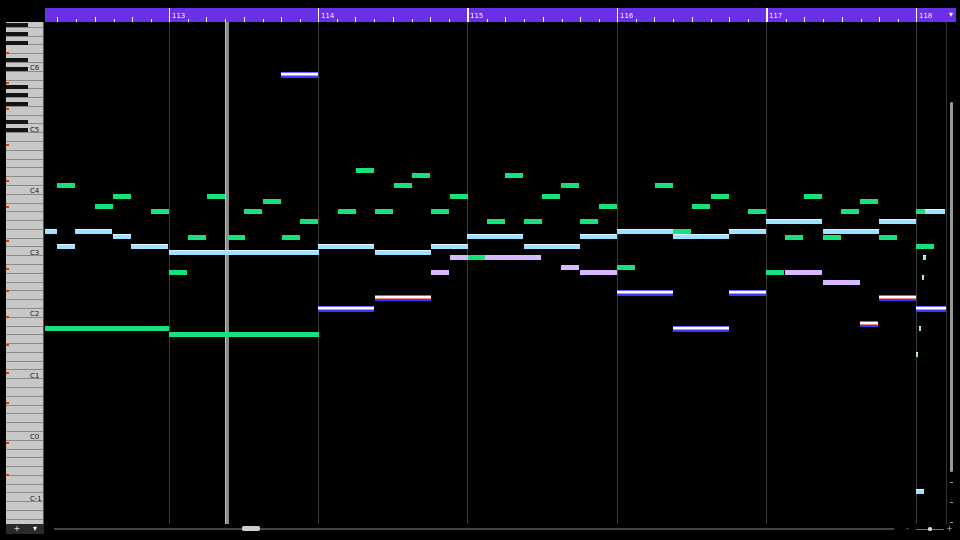  What do you see at coordinates (951, 287) in the screenshot?
I see `vertical-scroll-thumb` at bounding box center [951, 287].